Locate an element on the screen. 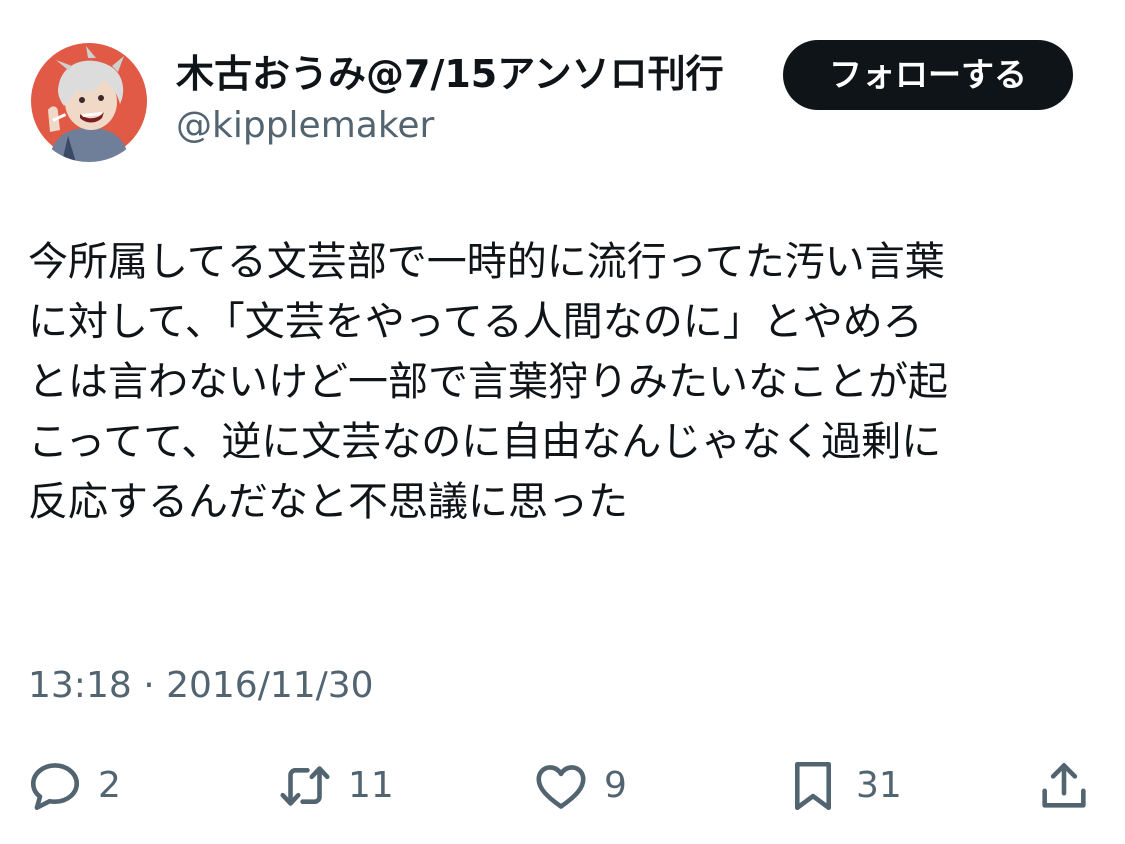 The width and height of the screenshot is (1125, 844). tweet-timestamp: 13:18 · 2016/11/30 is located at coordinates (201, 686).